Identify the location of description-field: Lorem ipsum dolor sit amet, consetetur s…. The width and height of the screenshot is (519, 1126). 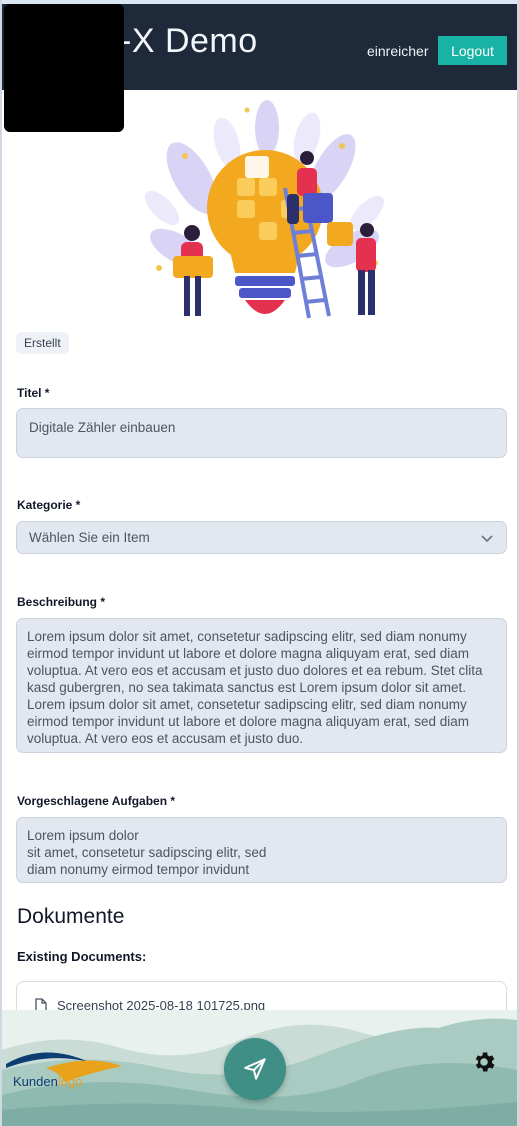
(261, 685).